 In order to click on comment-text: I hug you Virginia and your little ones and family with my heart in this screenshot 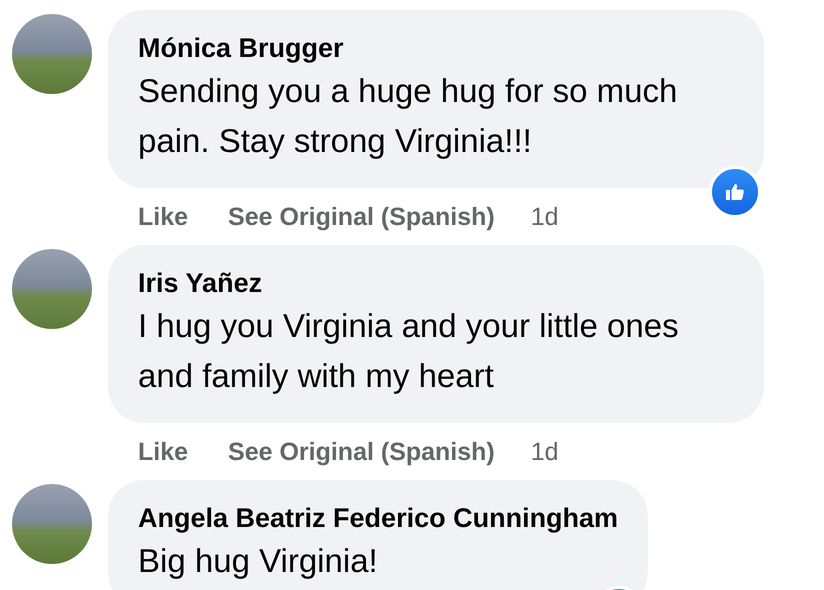, I will do `click(409, 351)`.